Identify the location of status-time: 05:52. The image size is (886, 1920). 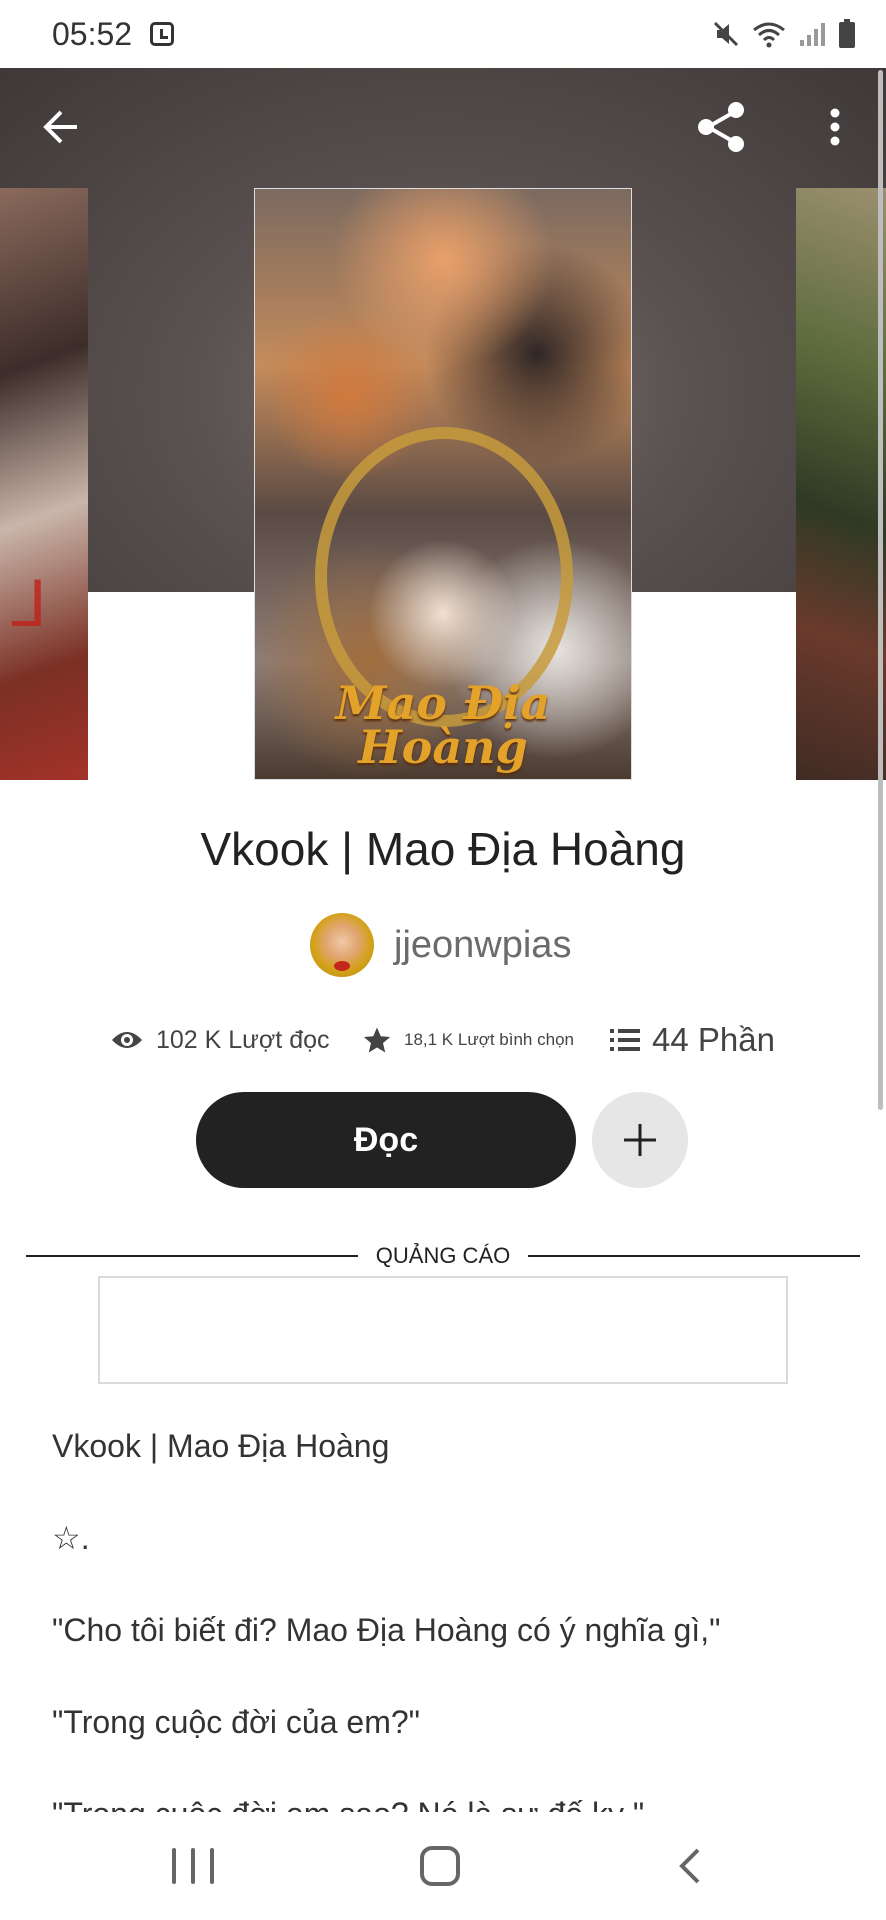
(92, 34).